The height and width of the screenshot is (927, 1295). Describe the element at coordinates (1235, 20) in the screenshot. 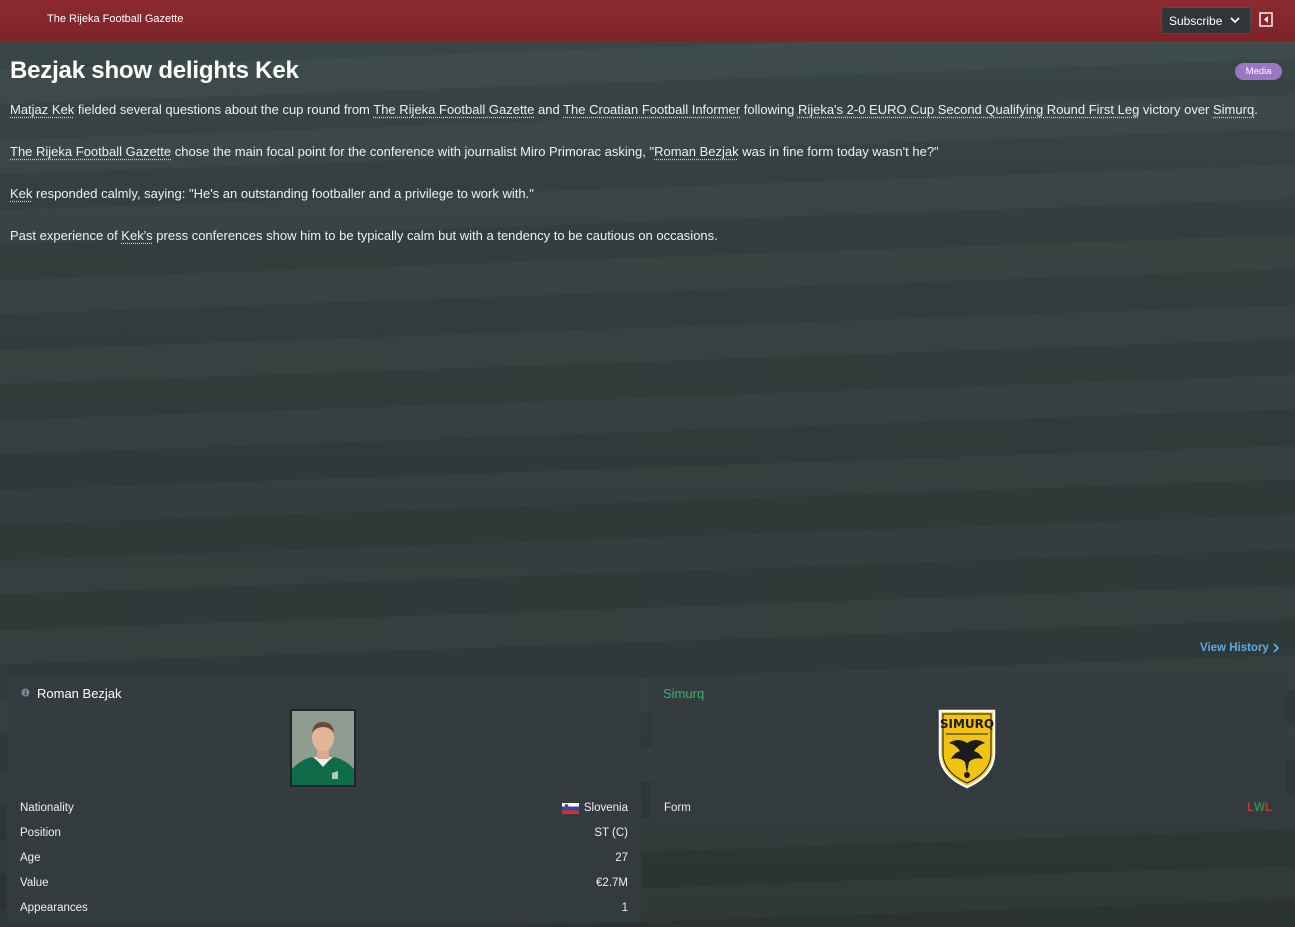

I see `chevron-down-icon` at that location.